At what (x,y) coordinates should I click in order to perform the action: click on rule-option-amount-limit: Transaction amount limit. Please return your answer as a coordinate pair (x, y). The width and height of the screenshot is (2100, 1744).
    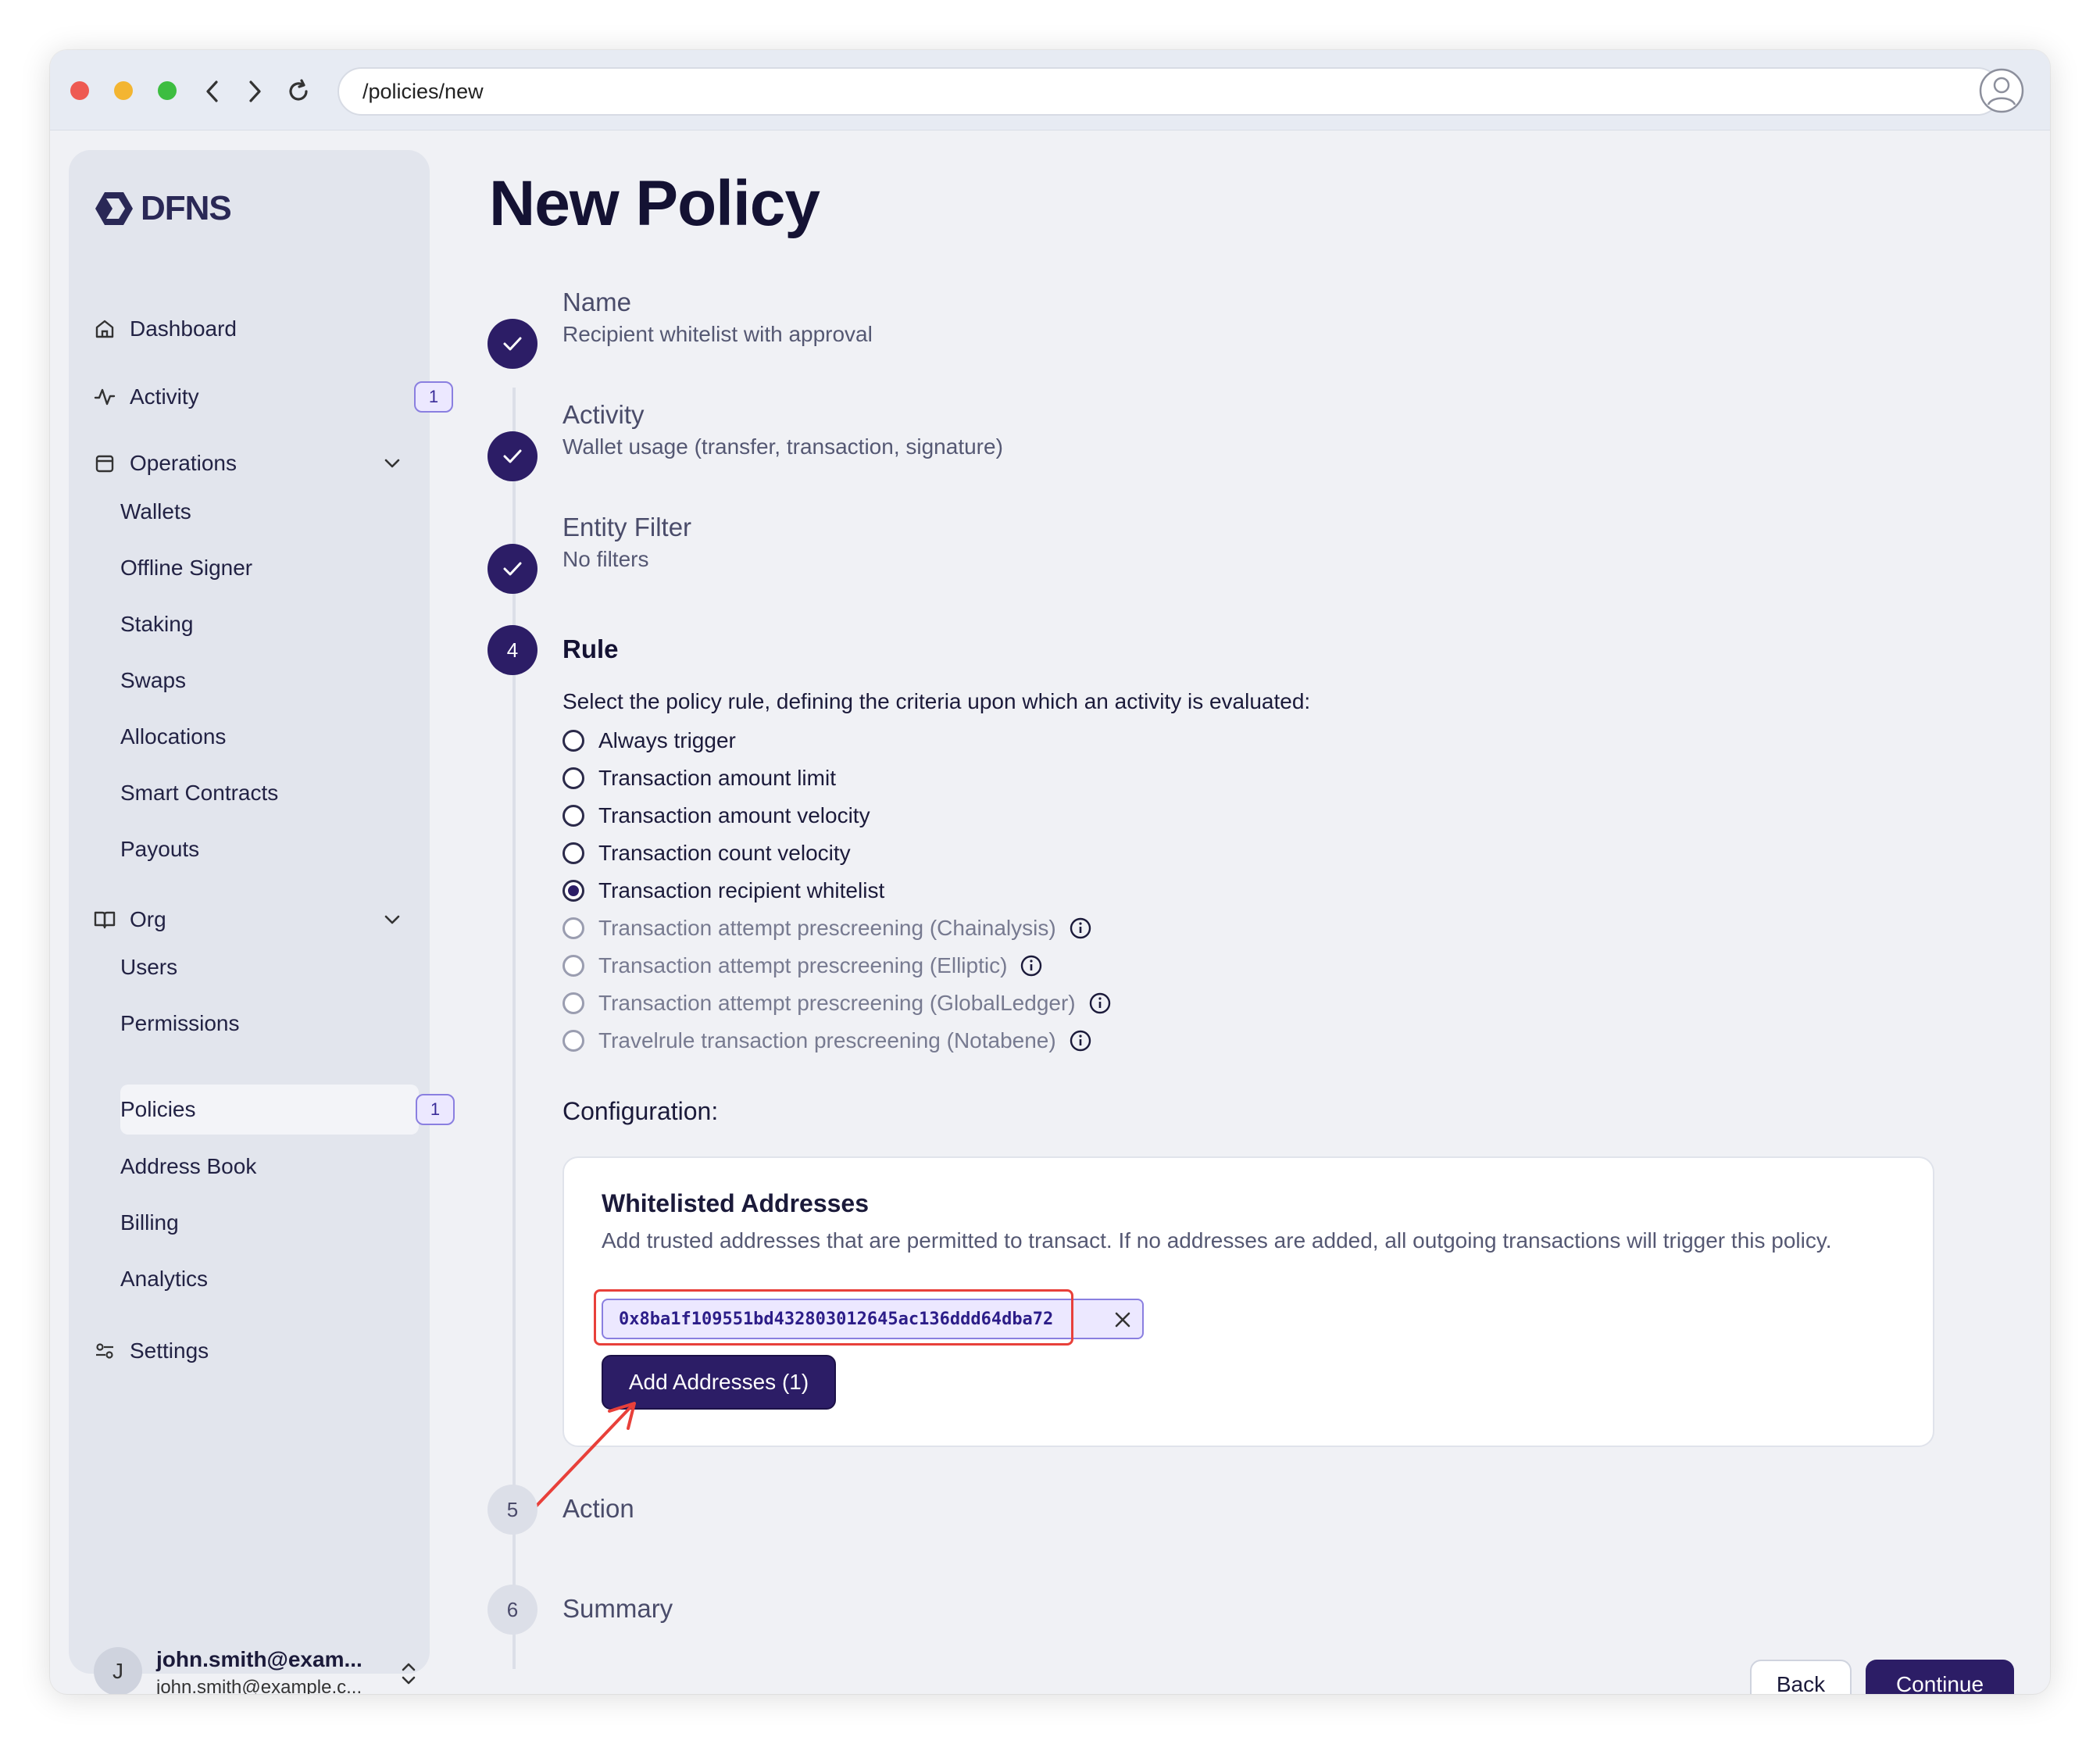
    Looking at the image, I should click on (699, 778).